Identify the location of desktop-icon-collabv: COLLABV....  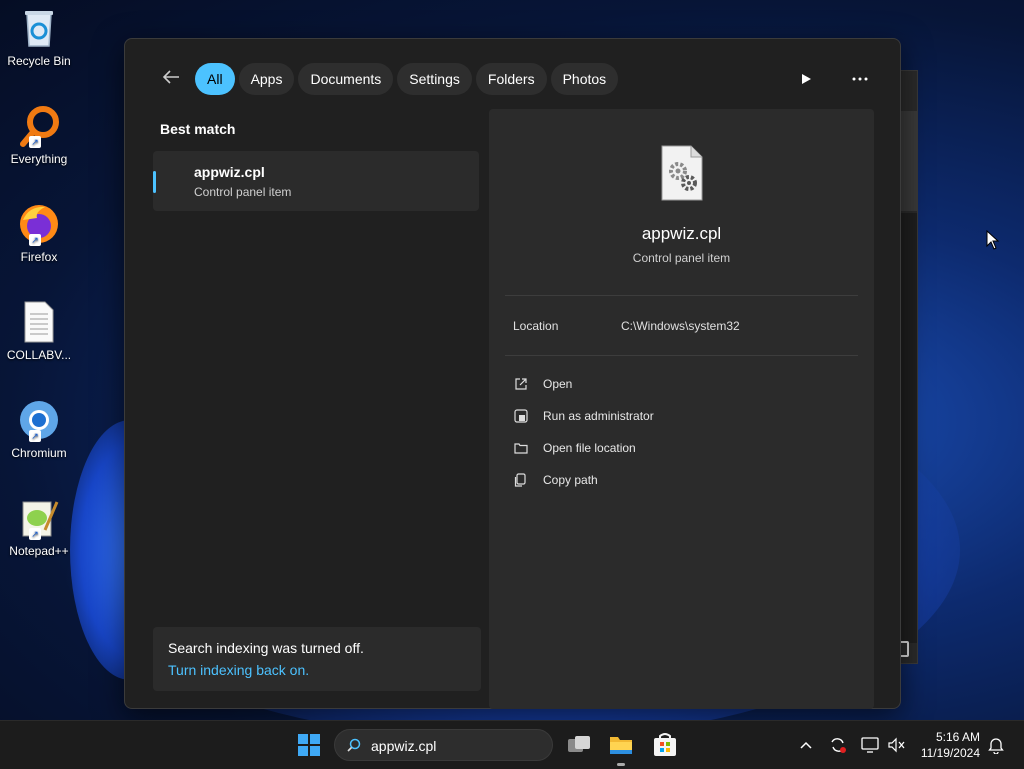
(39, 331).